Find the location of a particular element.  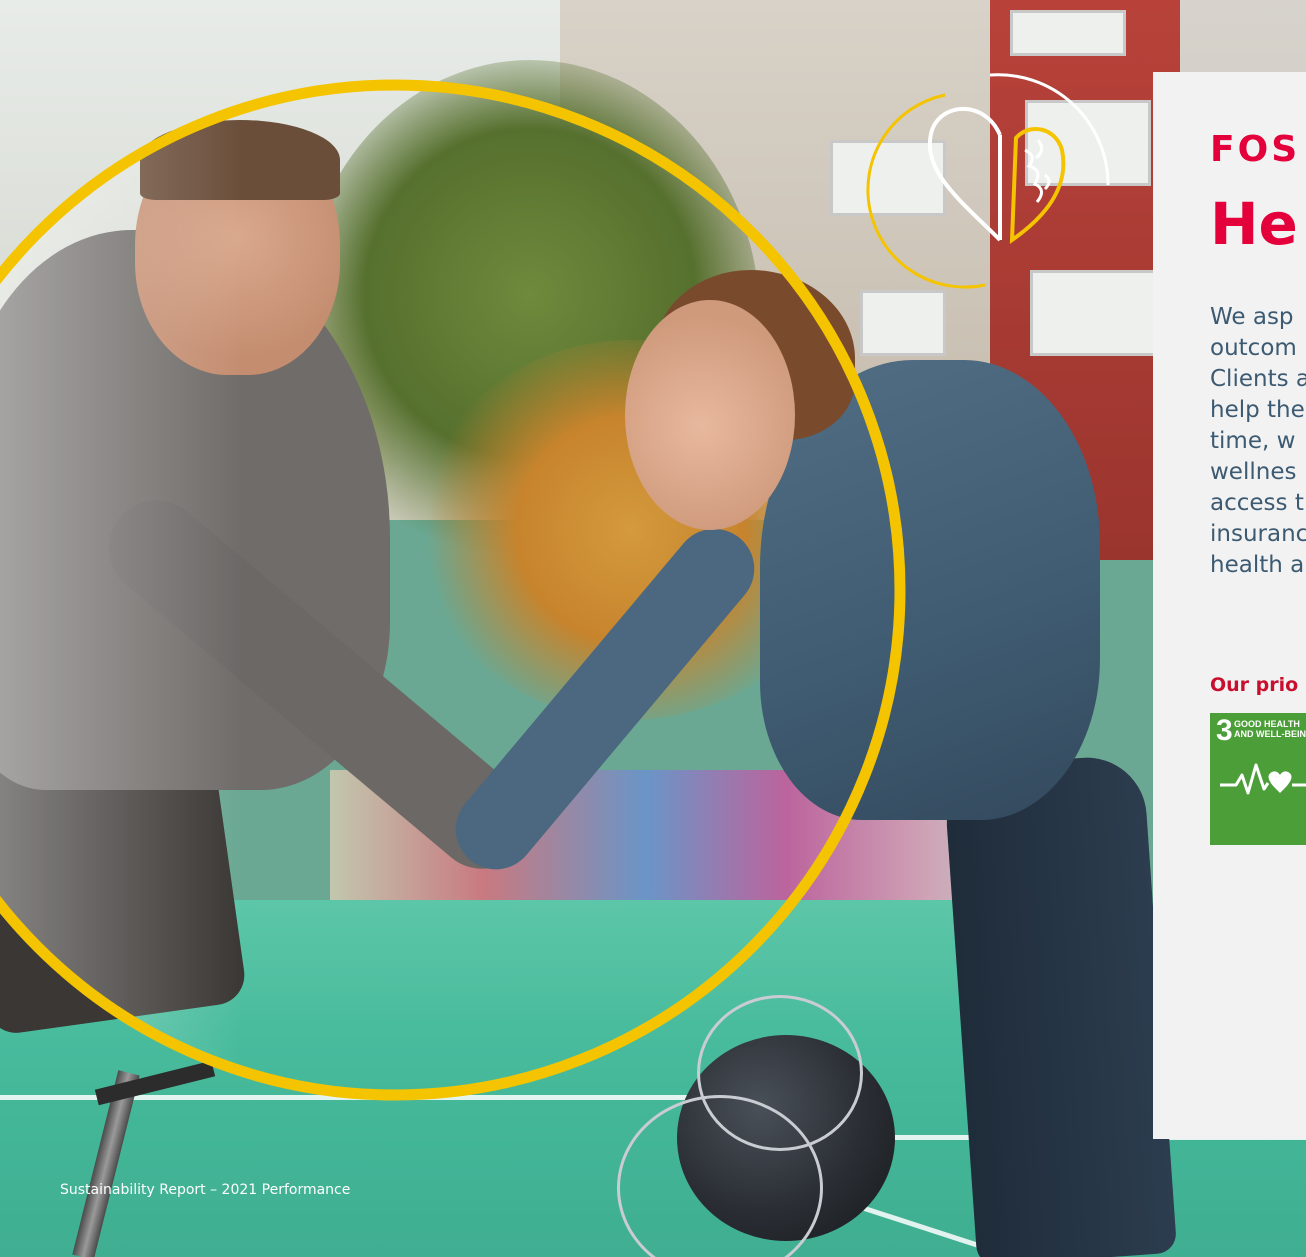

priorities-label: Our prio is located at coordinates (1254, 685).